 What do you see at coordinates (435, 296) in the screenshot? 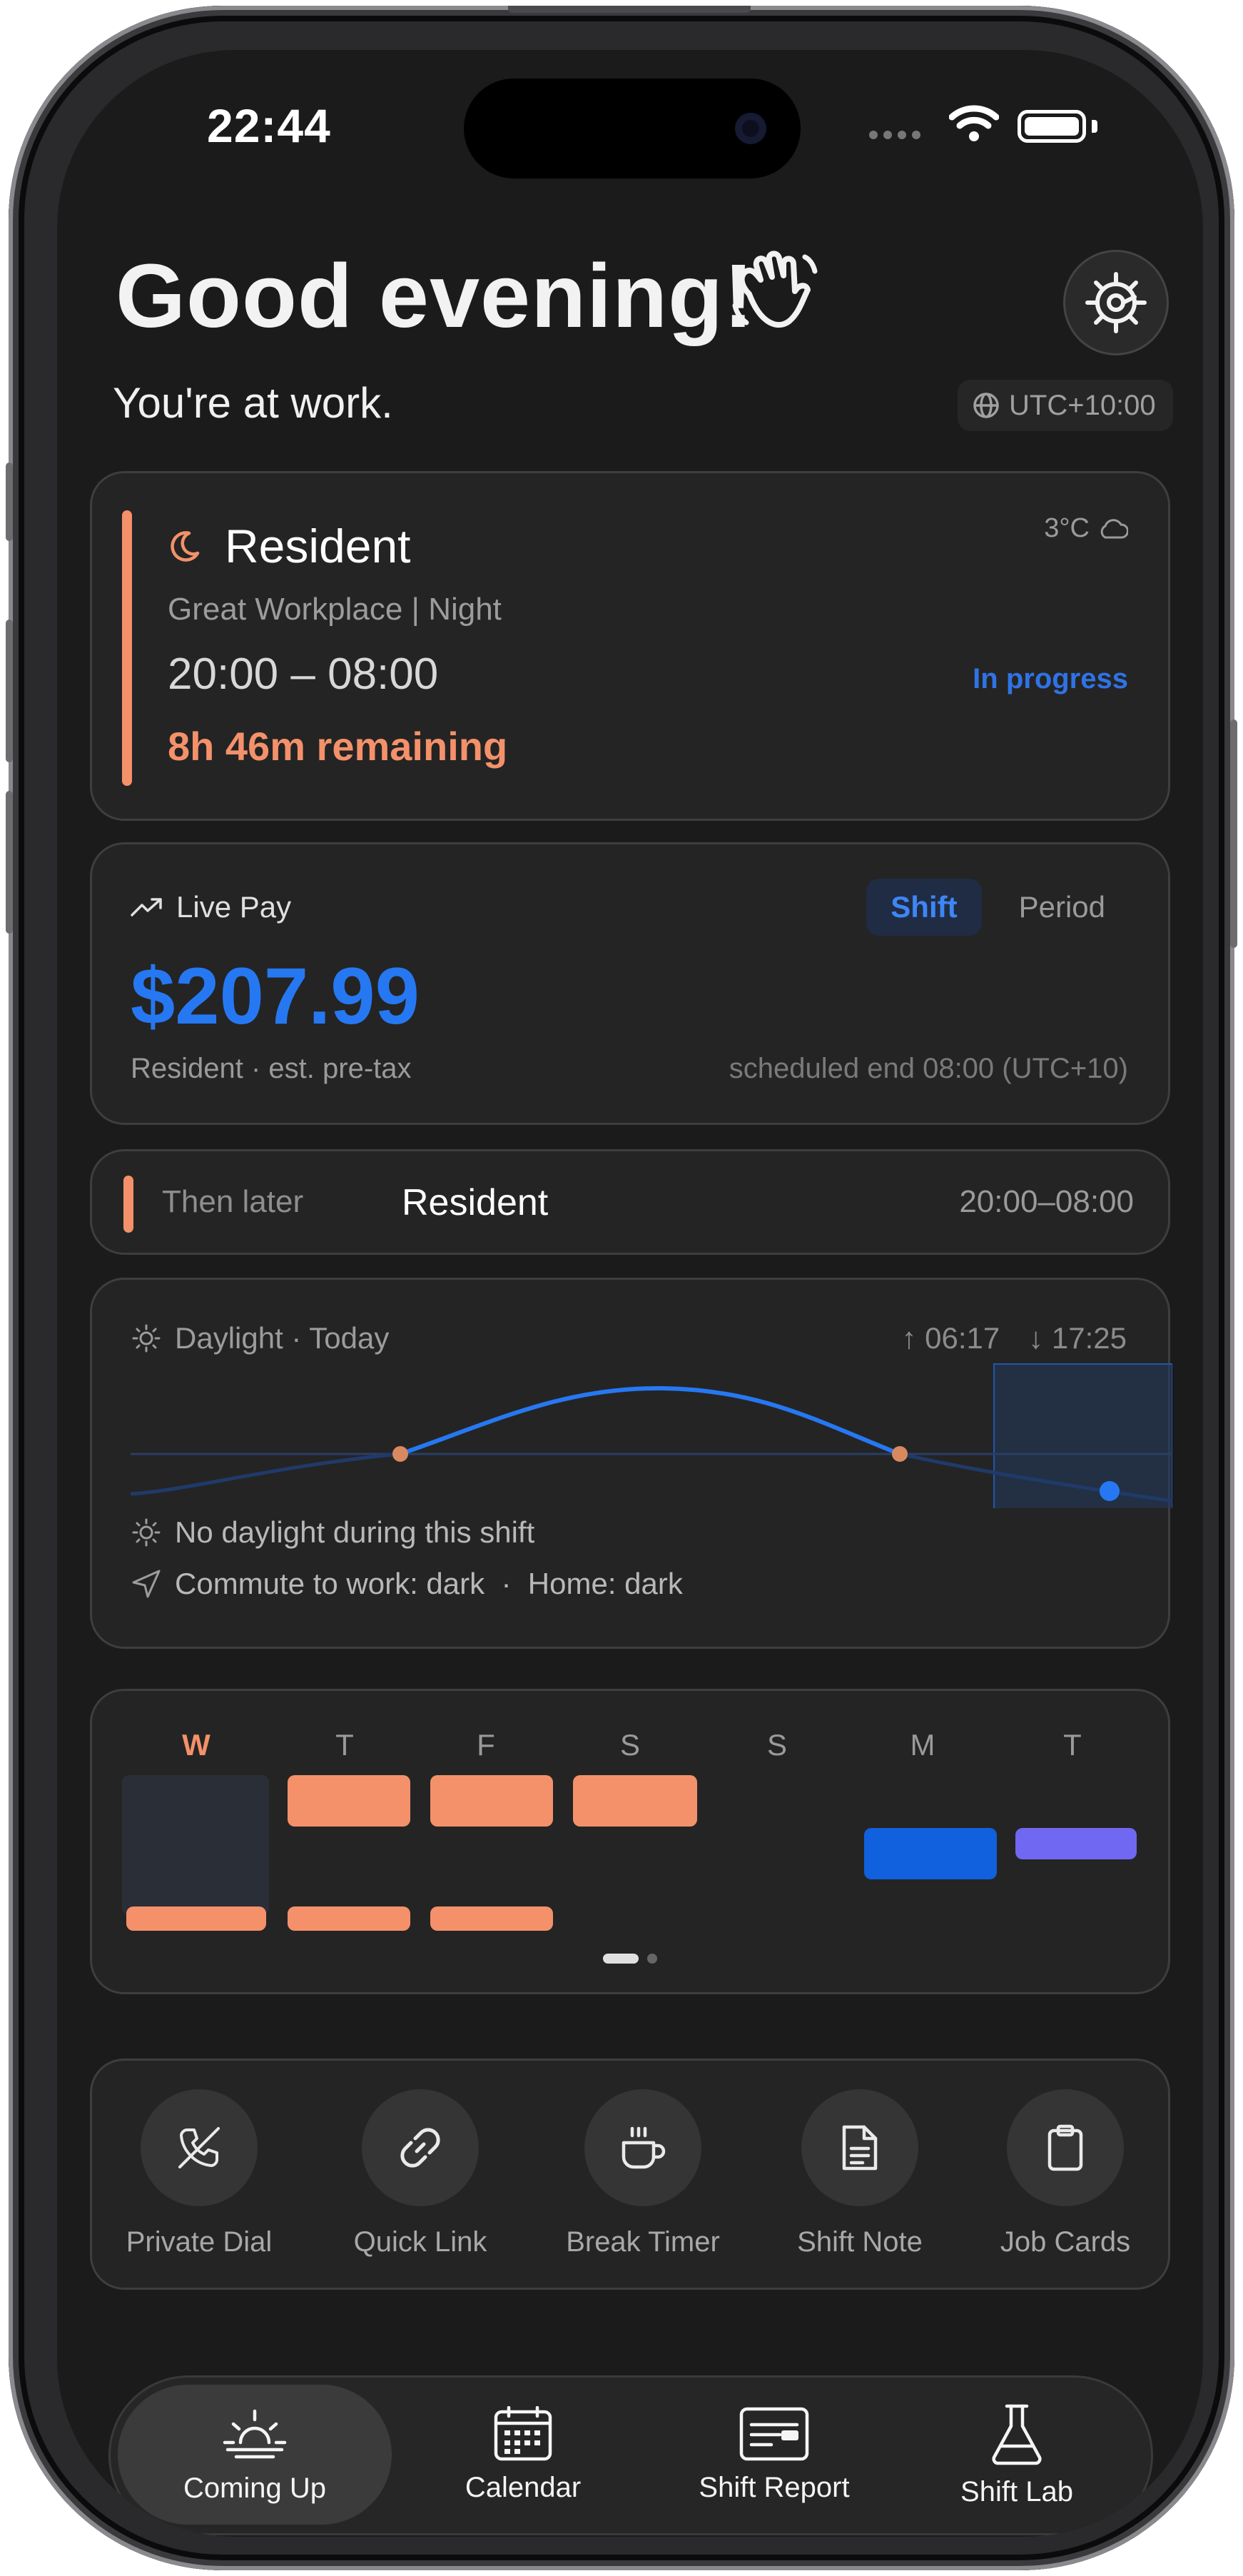
I see `greeting-title: Good evening!` at bounding box center [435, 296].